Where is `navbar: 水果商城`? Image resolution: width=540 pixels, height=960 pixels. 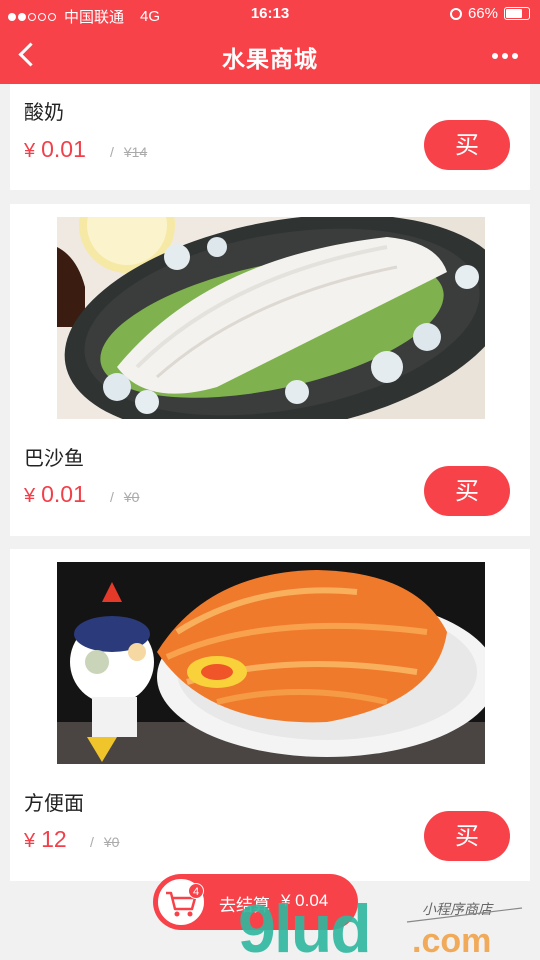
navbar: 水果商城 is located at coordinates (270, 56).